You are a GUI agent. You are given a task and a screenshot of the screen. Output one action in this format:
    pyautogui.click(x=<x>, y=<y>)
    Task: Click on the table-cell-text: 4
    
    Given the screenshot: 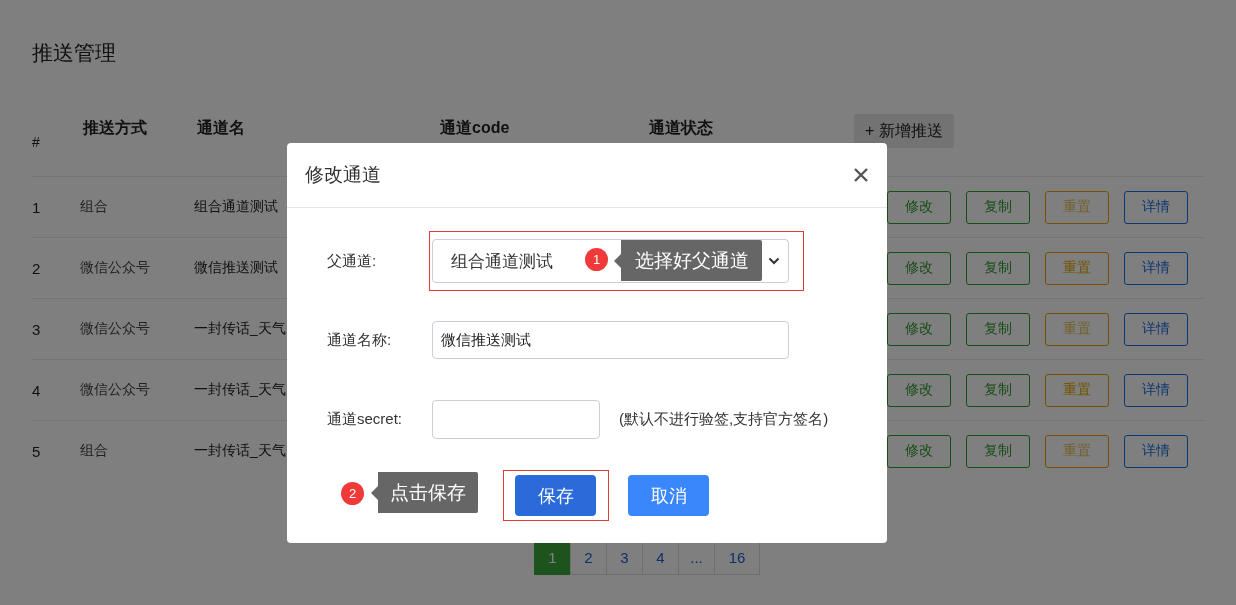 What is the action you would take?
    pyautogui.click(x=37, y=390)
    